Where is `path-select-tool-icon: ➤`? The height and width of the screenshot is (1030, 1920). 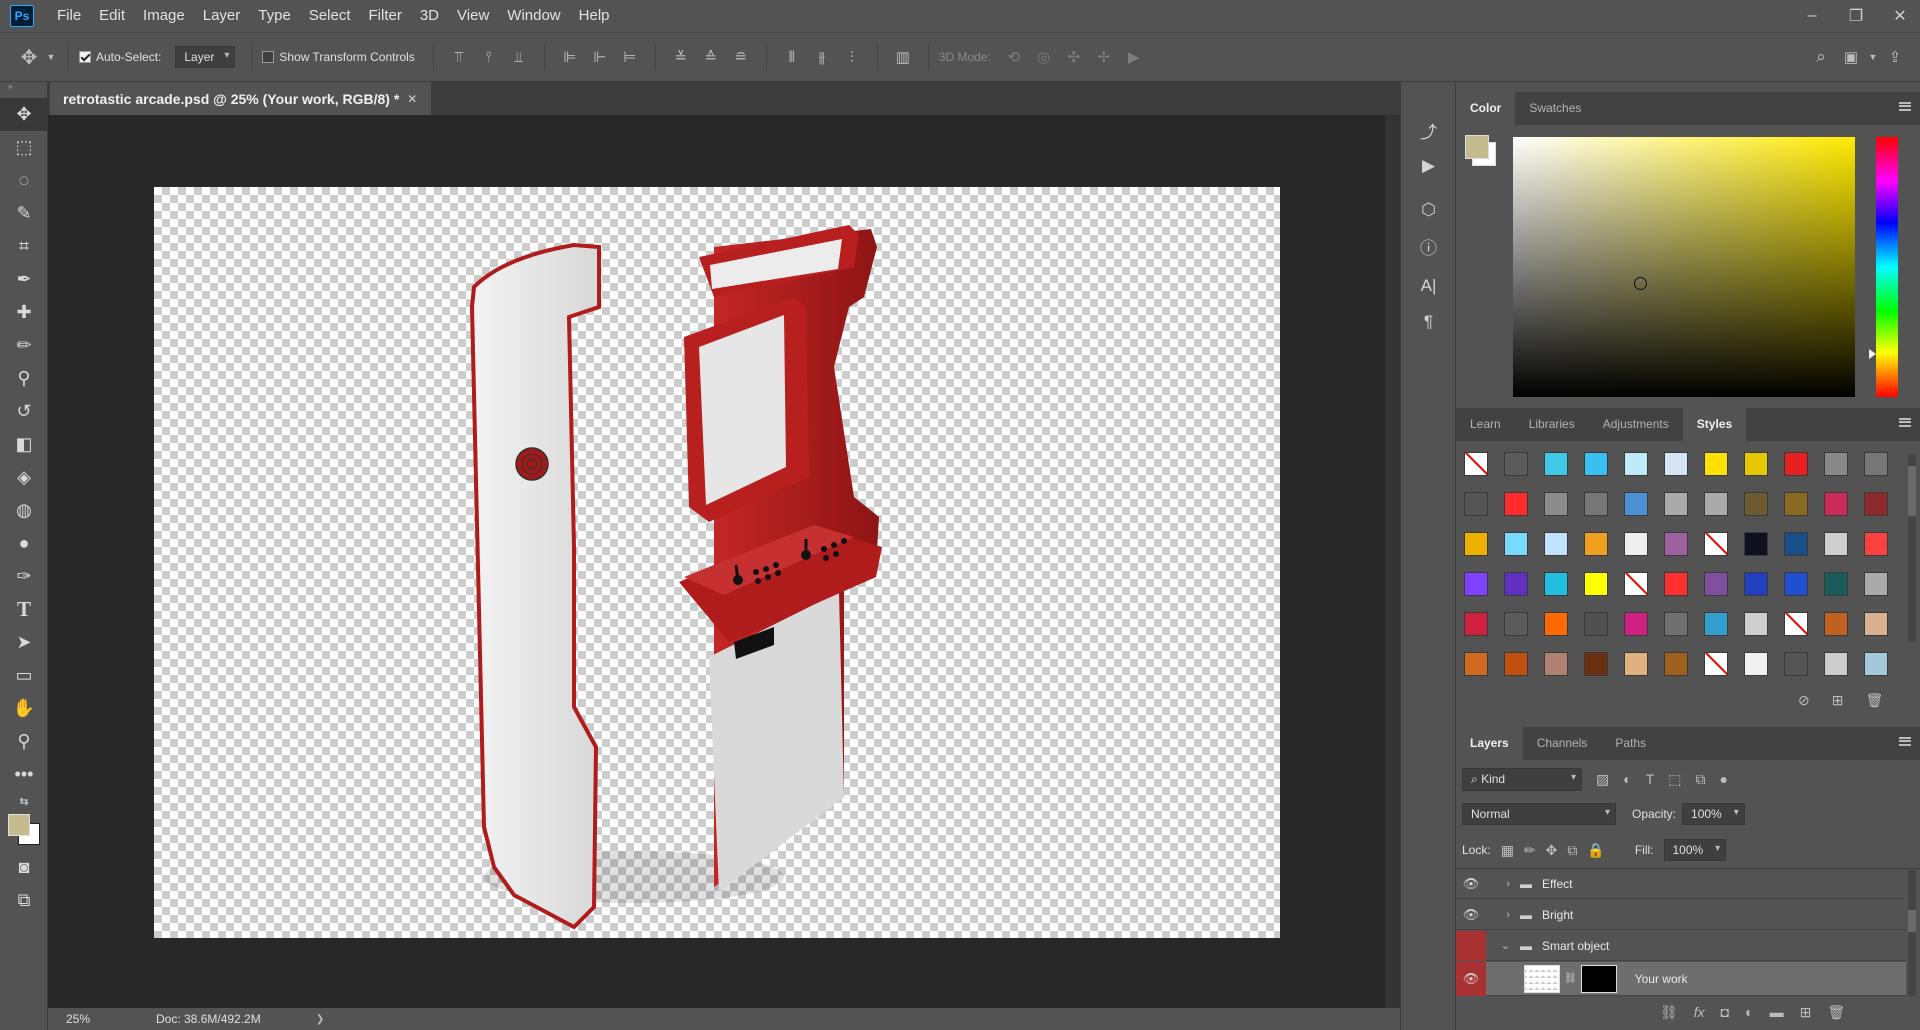
path-select-tool-icon: ➤ is located at coordinates (24, 642).